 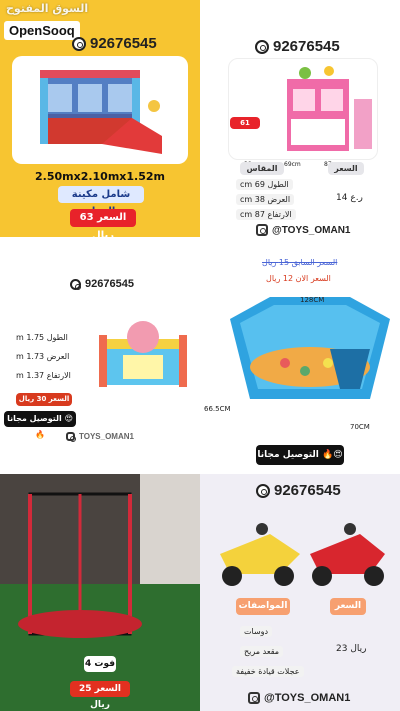 I want to click on dim-height: 66.5CM, so click(x=217, y=409).